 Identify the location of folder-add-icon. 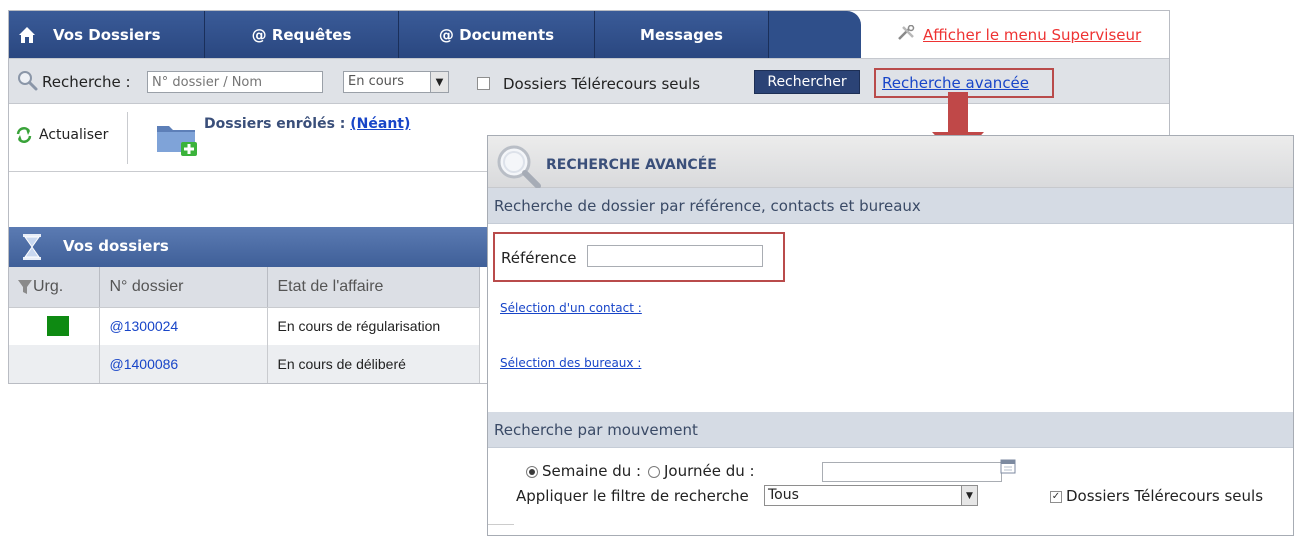
(177, 140).